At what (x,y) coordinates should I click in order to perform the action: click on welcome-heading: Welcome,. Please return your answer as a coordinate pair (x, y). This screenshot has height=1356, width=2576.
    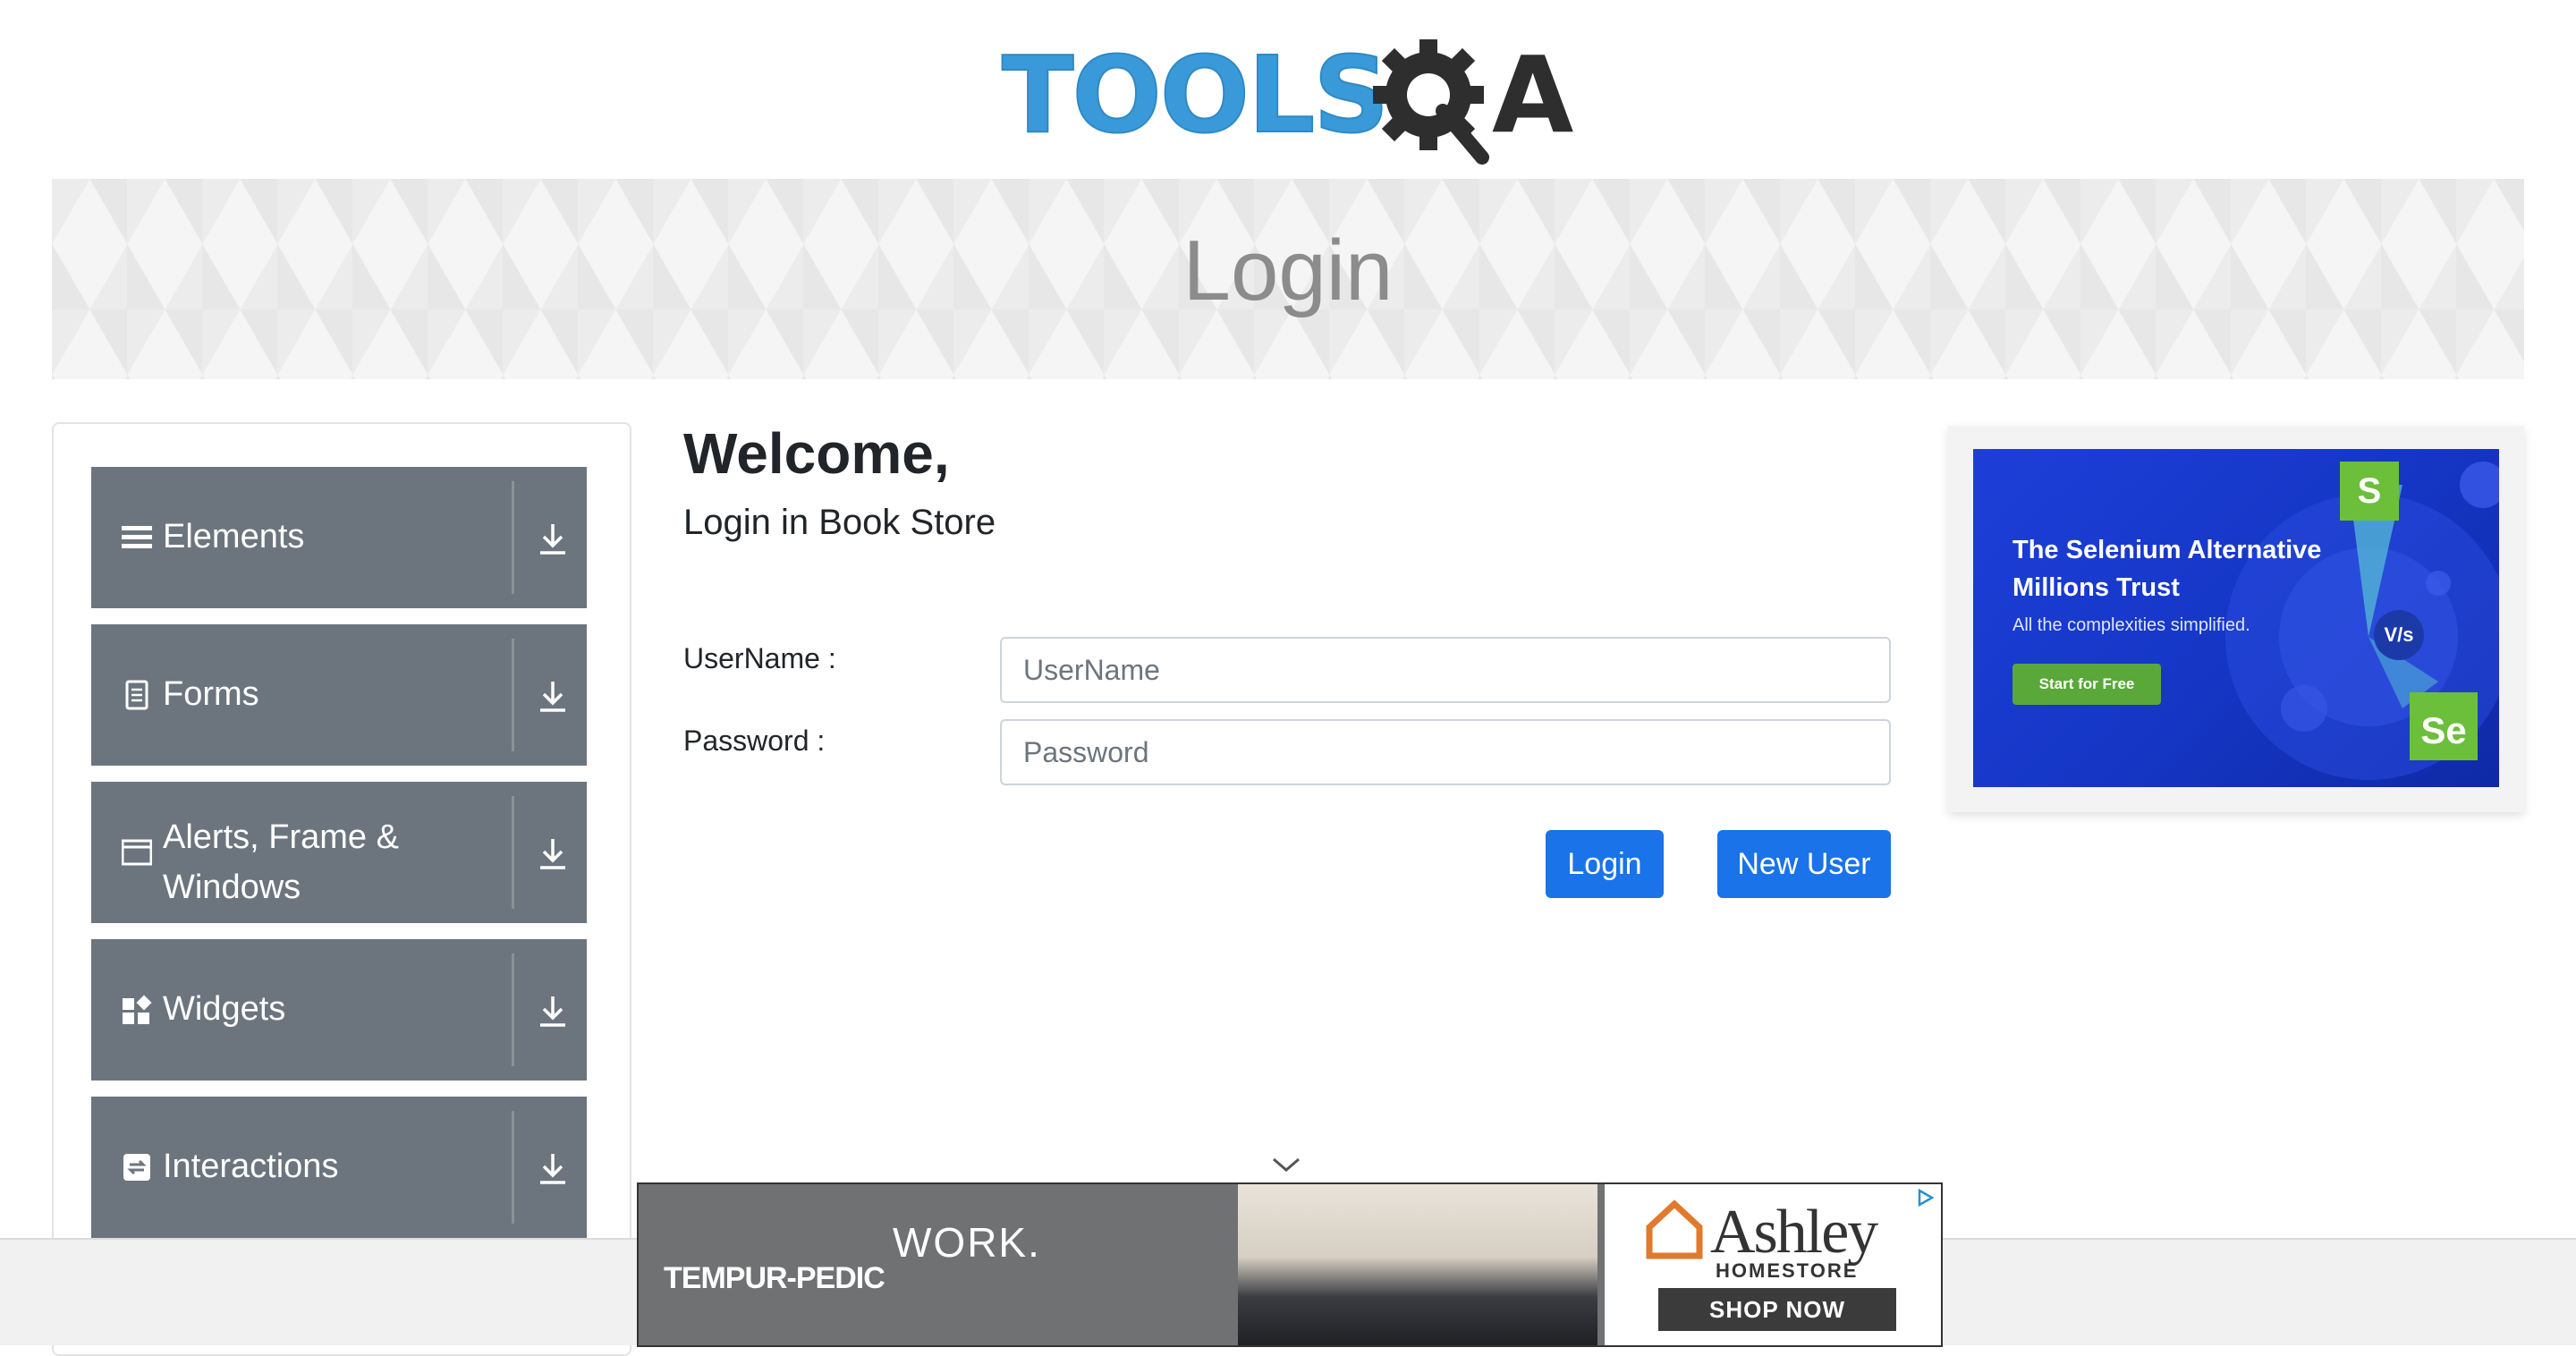
    Looking at the image, I should click on (816, 453).